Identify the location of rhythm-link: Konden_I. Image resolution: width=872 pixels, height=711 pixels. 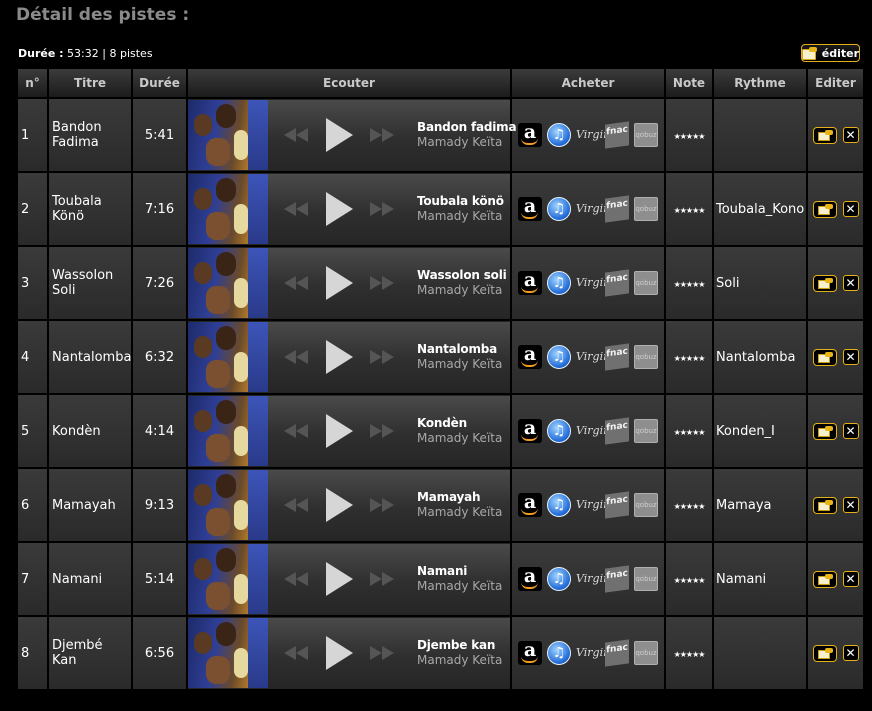
(760, 431).